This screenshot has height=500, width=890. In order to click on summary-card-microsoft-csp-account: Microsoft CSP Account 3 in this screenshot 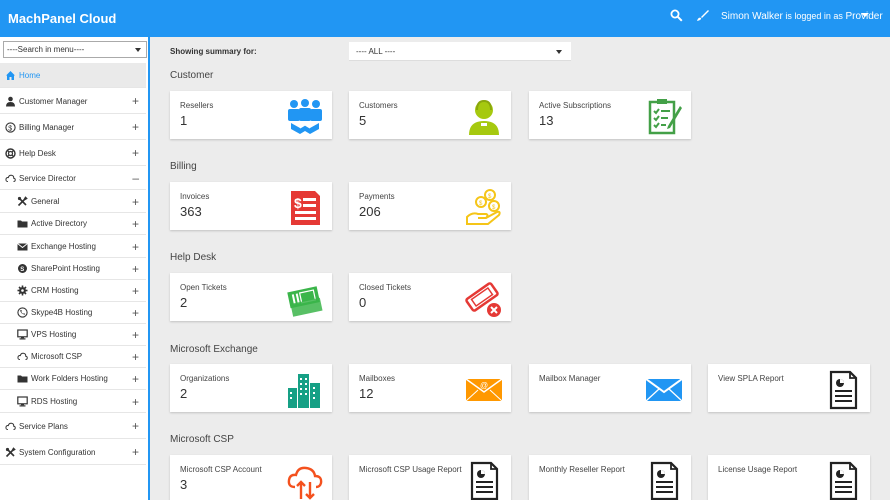, I will do `click(251, 477)`.